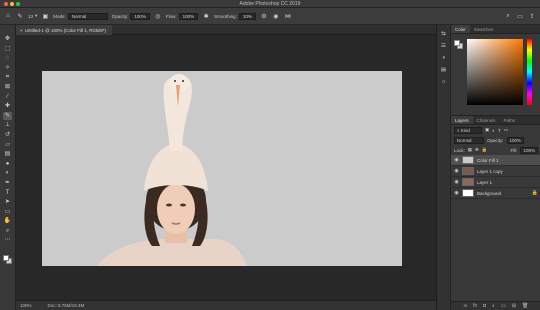 Image resolution: width=540 pixels, height=310 pixels. What do you see at coordinates (288, 16) in the screenshot?
I see `symmetry-icon: ⋈` at bounding box center [288, 16].